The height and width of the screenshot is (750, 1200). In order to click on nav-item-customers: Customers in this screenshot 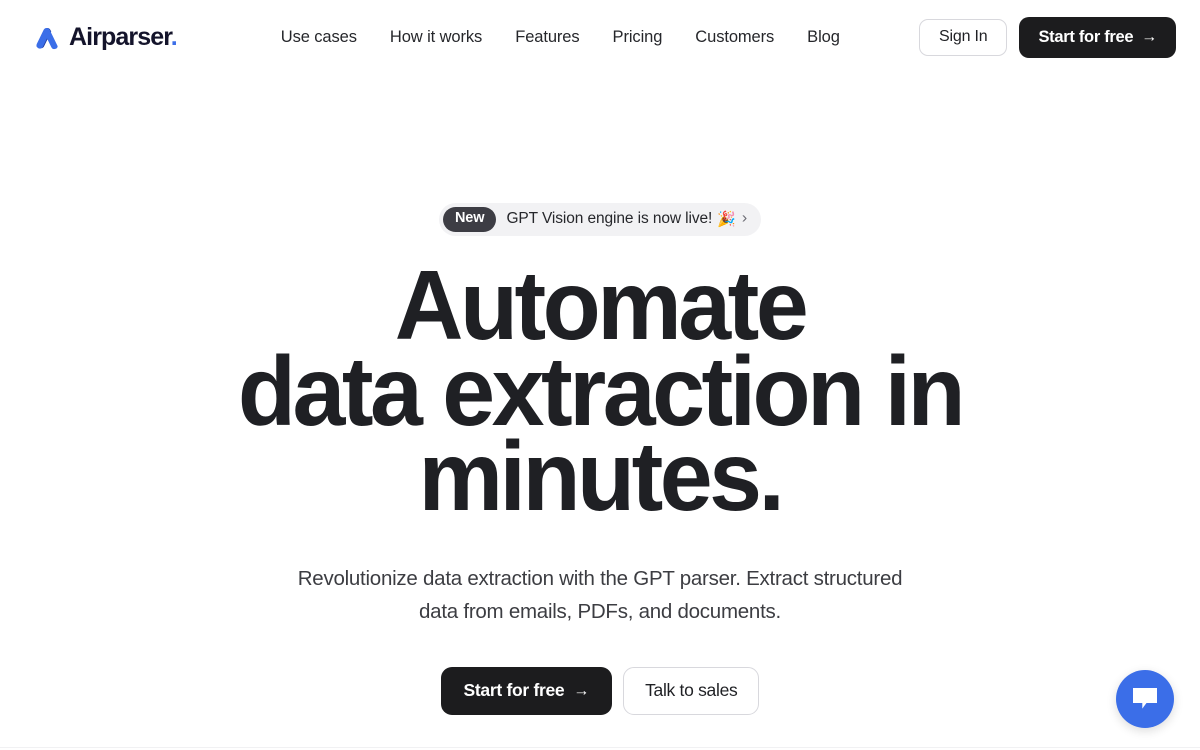, I will do `click(734, 37)`.